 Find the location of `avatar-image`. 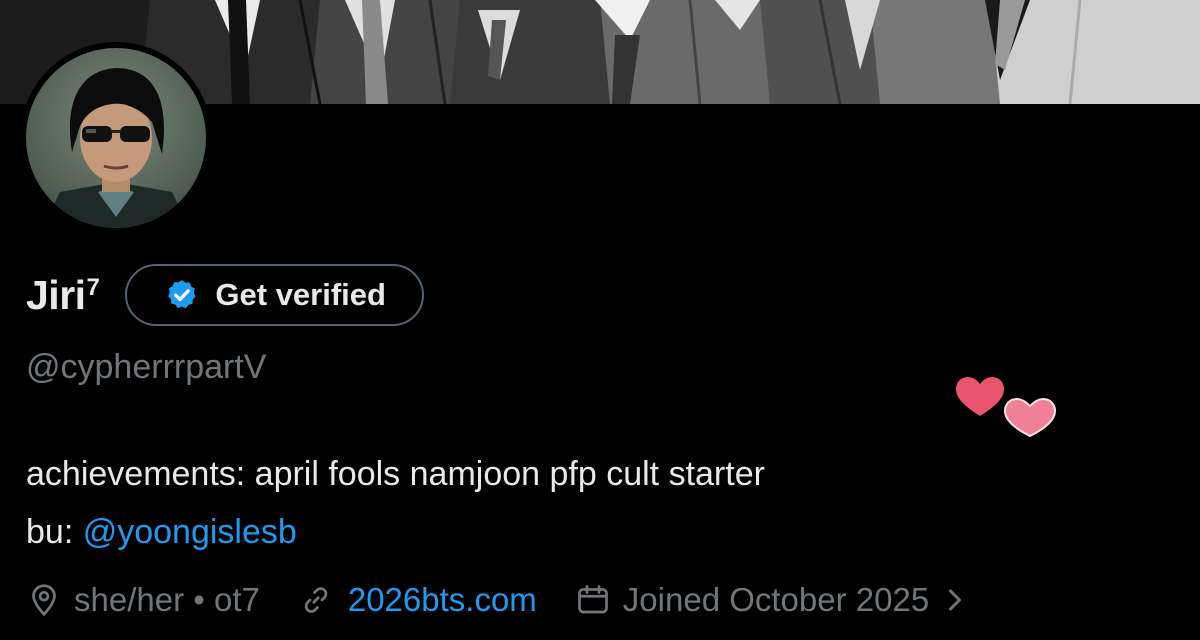

avatar-image is located at coordinates (116, 138).